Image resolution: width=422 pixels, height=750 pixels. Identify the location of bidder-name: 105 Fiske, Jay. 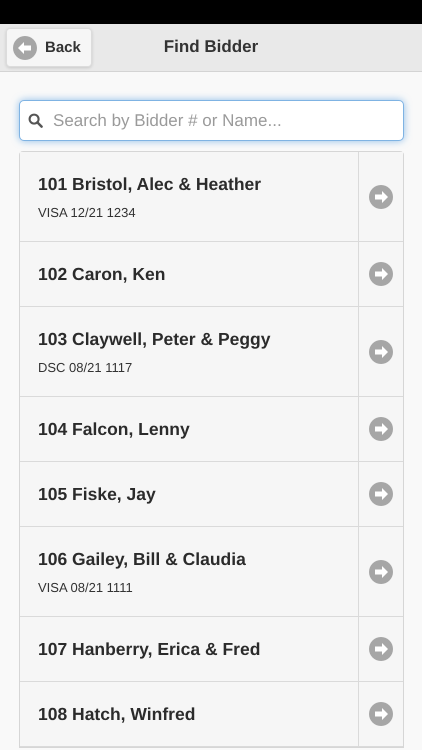
(97, 494).